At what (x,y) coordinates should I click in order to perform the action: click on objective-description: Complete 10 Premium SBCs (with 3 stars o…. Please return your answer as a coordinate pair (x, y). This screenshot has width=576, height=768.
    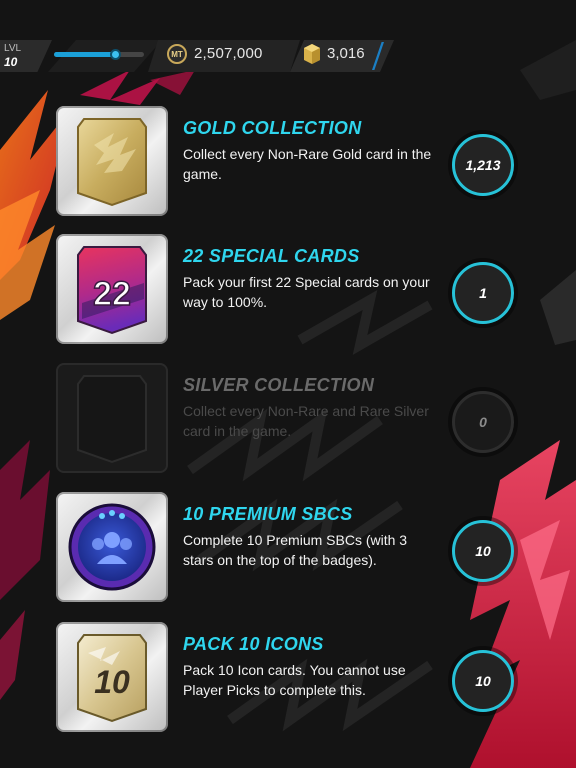
    Looking at the image, I should click on (295, 550).